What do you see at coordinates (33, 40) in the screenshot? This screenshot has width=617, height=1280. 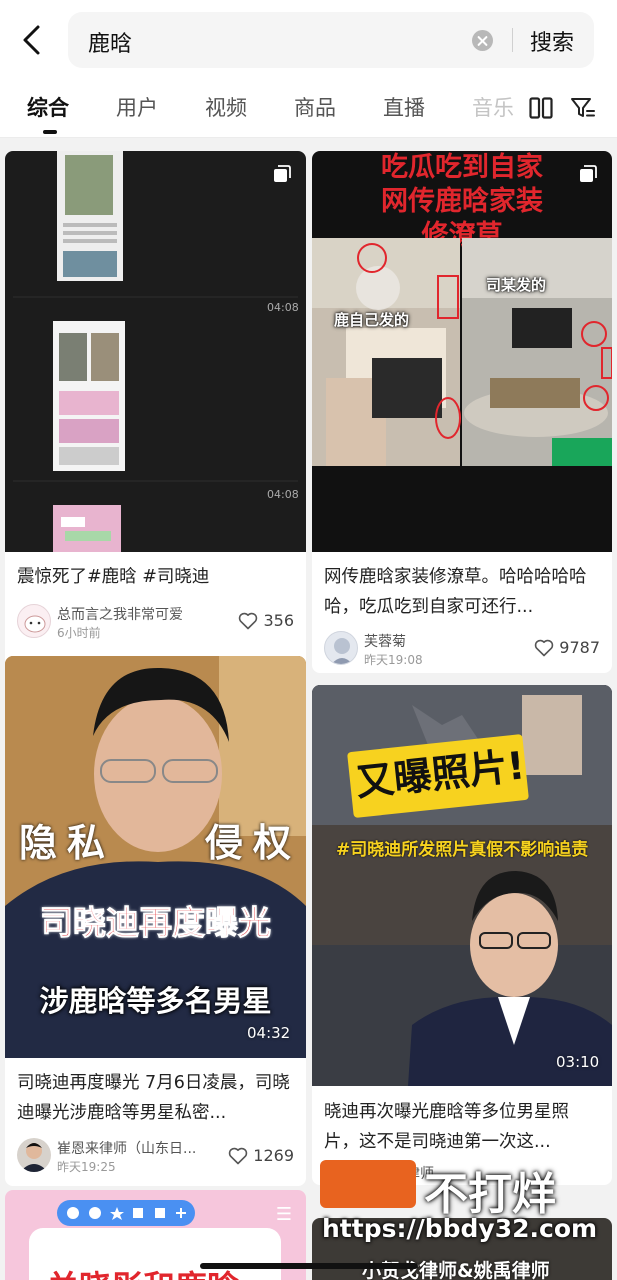 I see `back-arrow-icon` at bounding box center [33, 40].